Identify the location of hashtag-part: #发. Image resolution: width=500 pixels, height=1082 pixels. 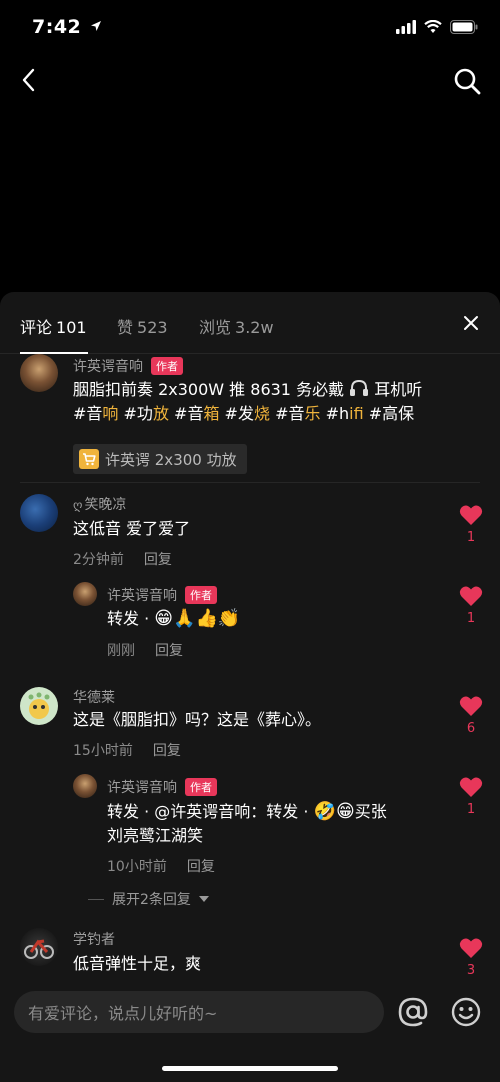
(236, 413).